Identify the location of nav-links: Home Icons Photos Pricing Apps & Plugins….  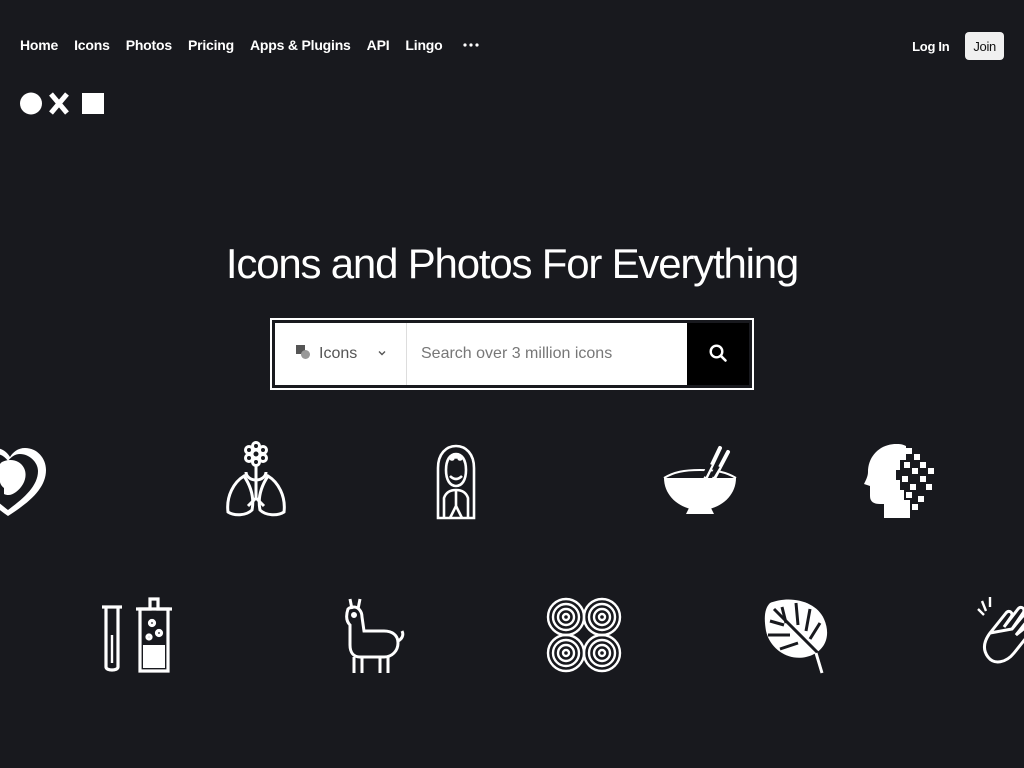
(249, 45).